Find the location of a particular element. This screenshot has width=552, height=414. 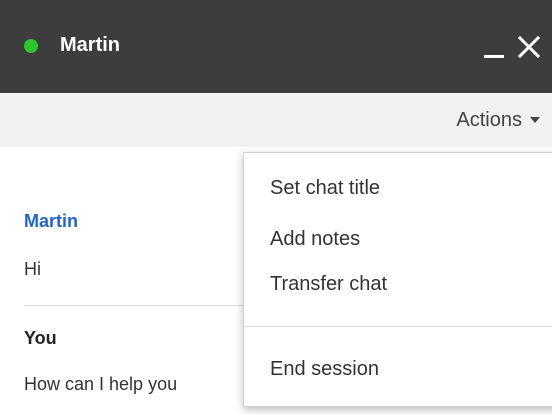

message-divider is located at coordinates (139, 305).